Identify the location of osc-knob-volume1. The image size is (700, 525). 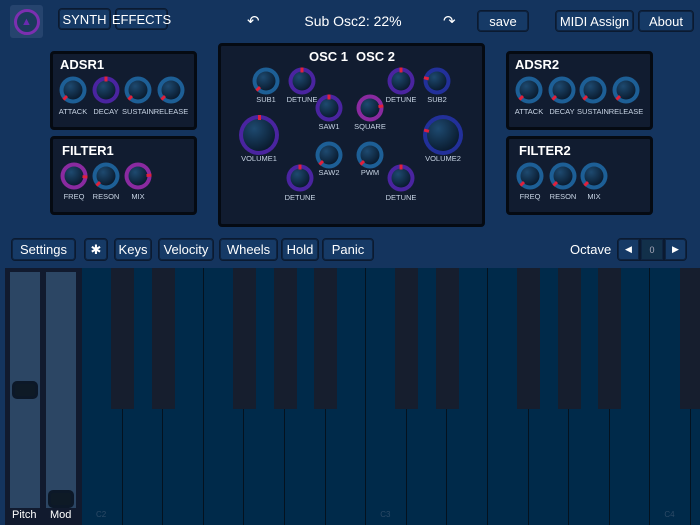
(259, 135).